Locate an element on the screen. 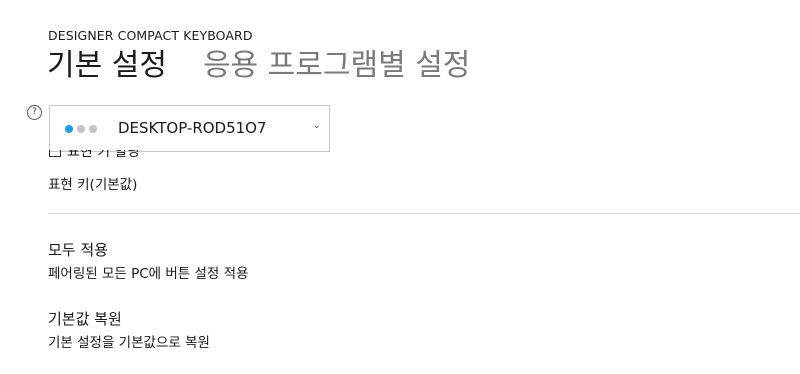 This screenshot has width=800, height=374. connection-dot-active is located at coordinates (69, 129).